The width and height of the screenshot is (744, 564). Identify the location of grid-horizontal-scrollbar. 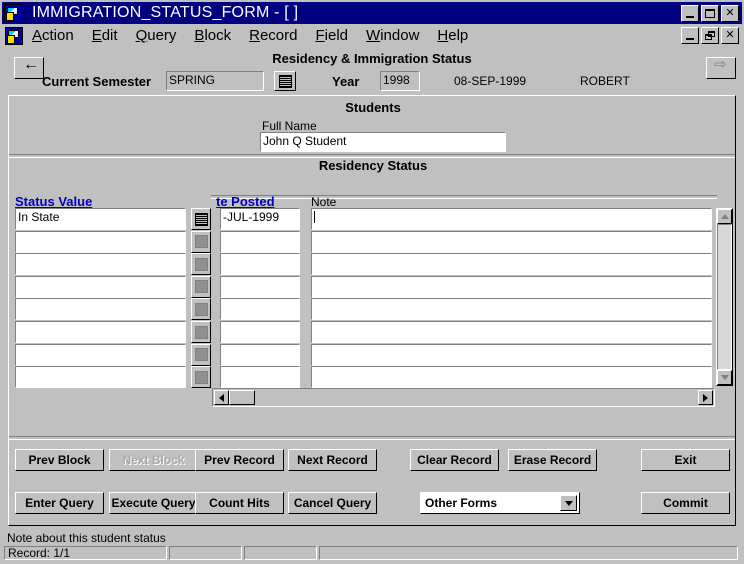
(463, 397).